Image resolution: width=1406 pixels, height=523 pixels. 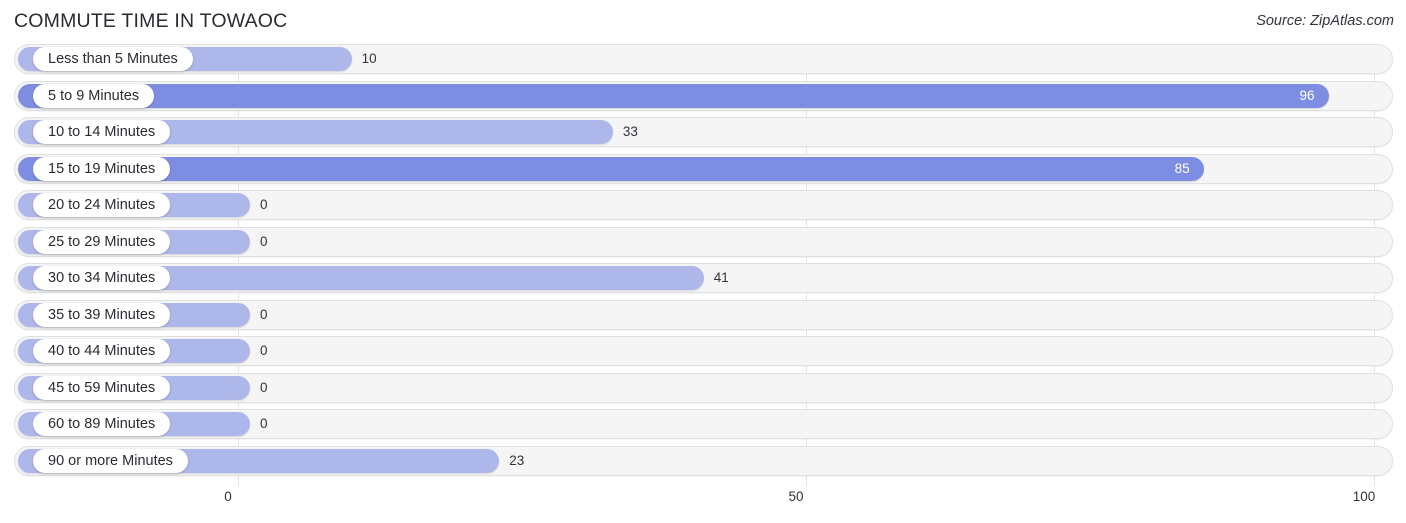 I want to click on bar-value-label: 96, so click(x=1307, y=95).